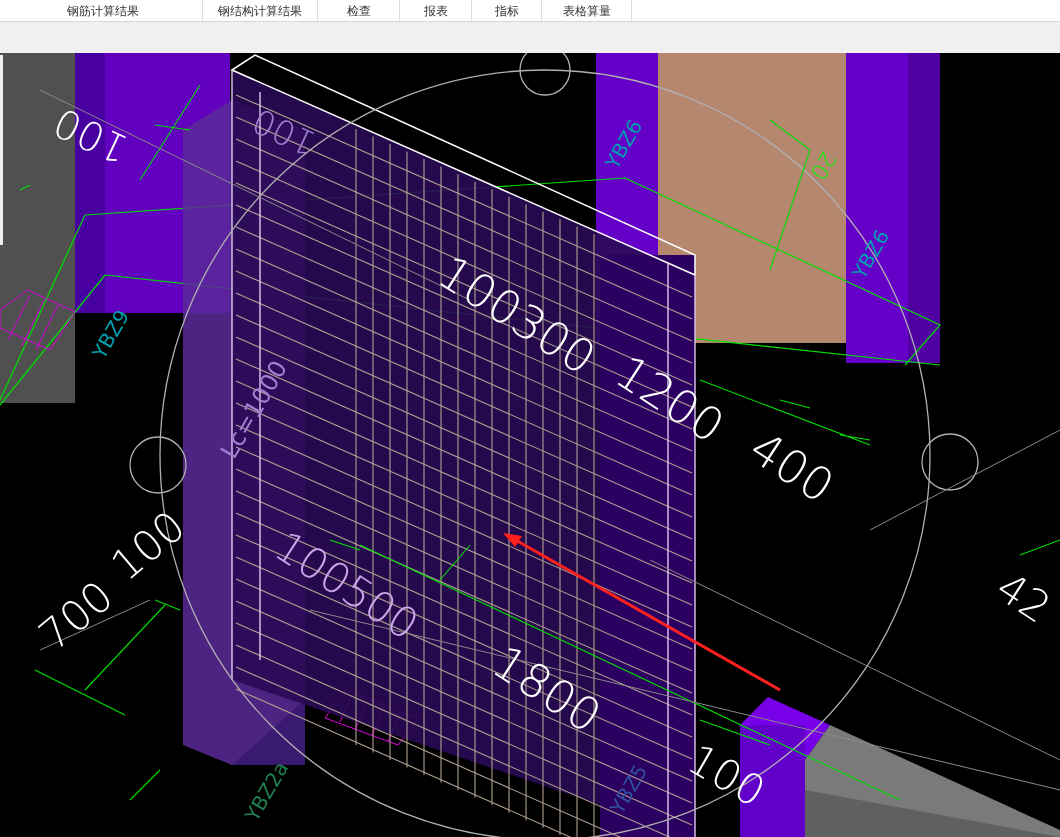 This screenshot has width=1060, height=837. I want to click on dimension-label: 20, so click(823, 166).